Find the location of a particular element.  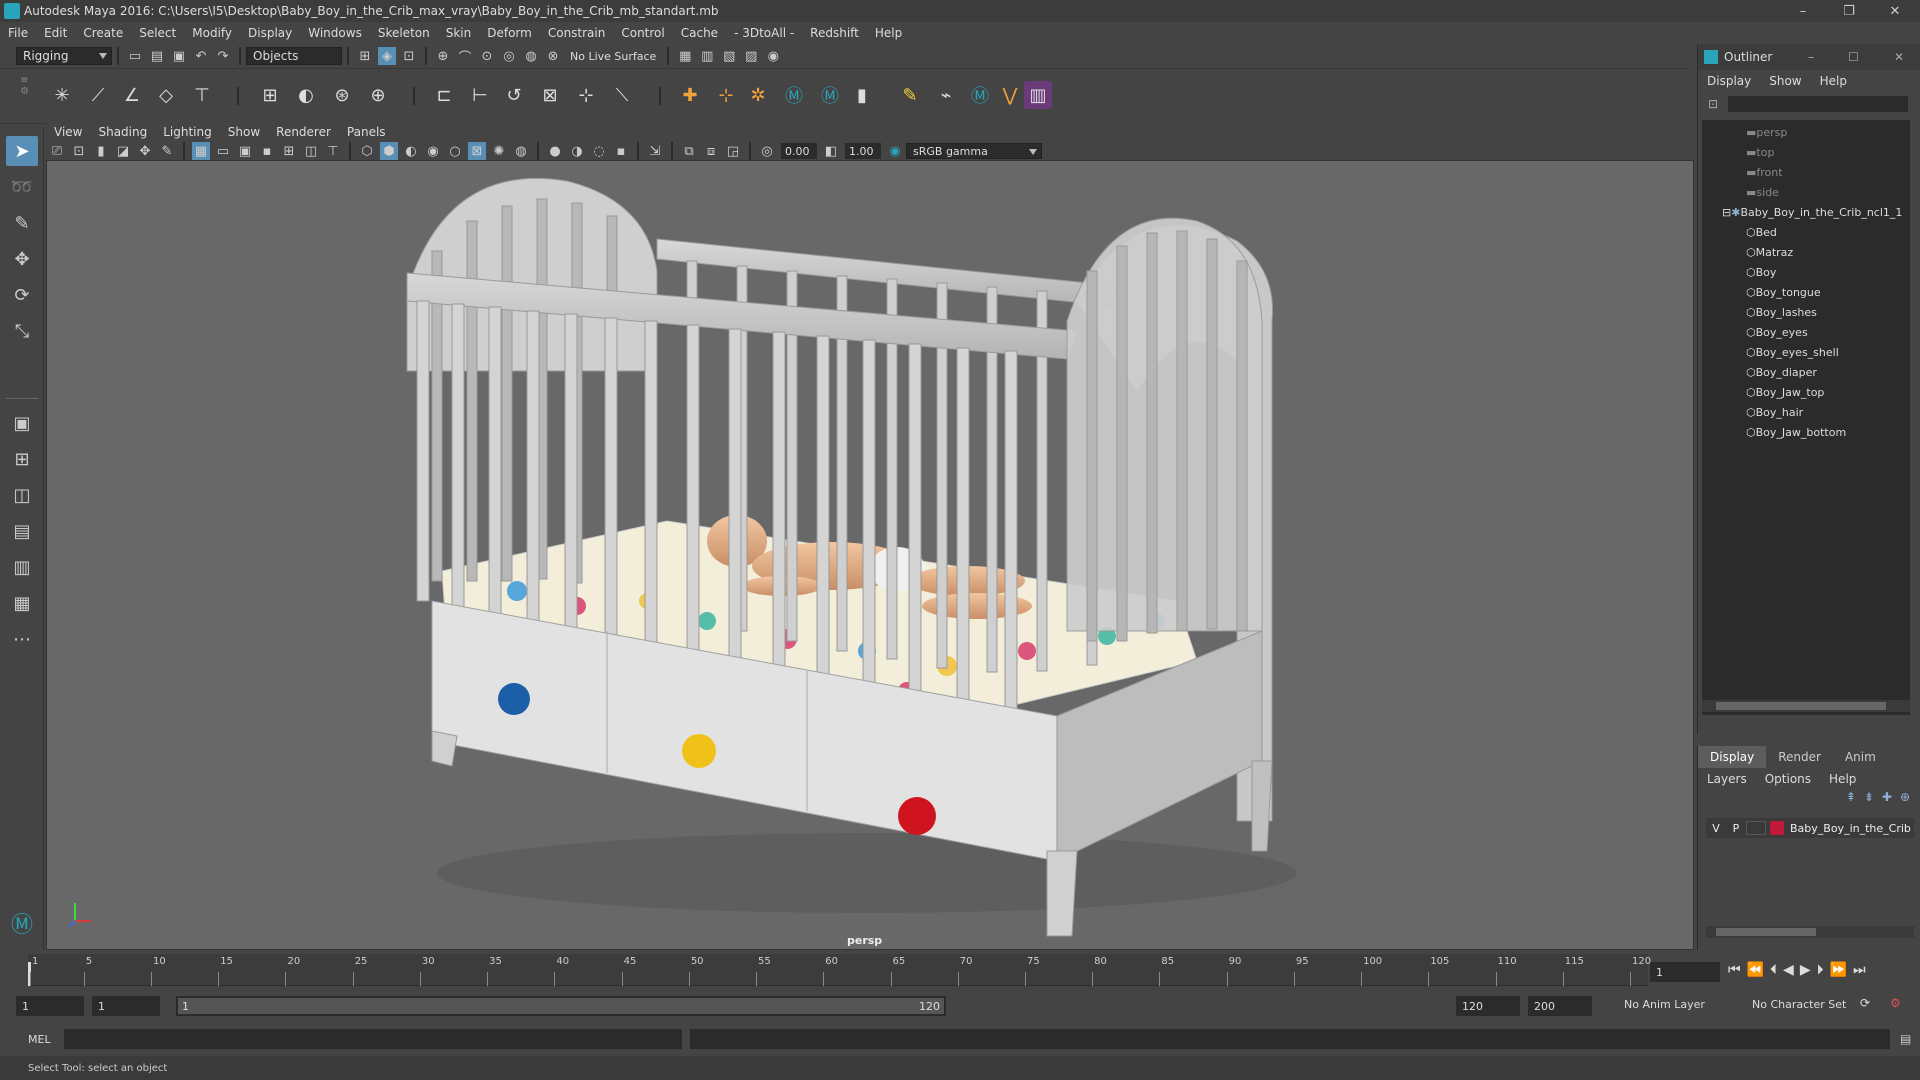

move-layer-up-icon: ⇞ is located at coordinates (1851, 800).